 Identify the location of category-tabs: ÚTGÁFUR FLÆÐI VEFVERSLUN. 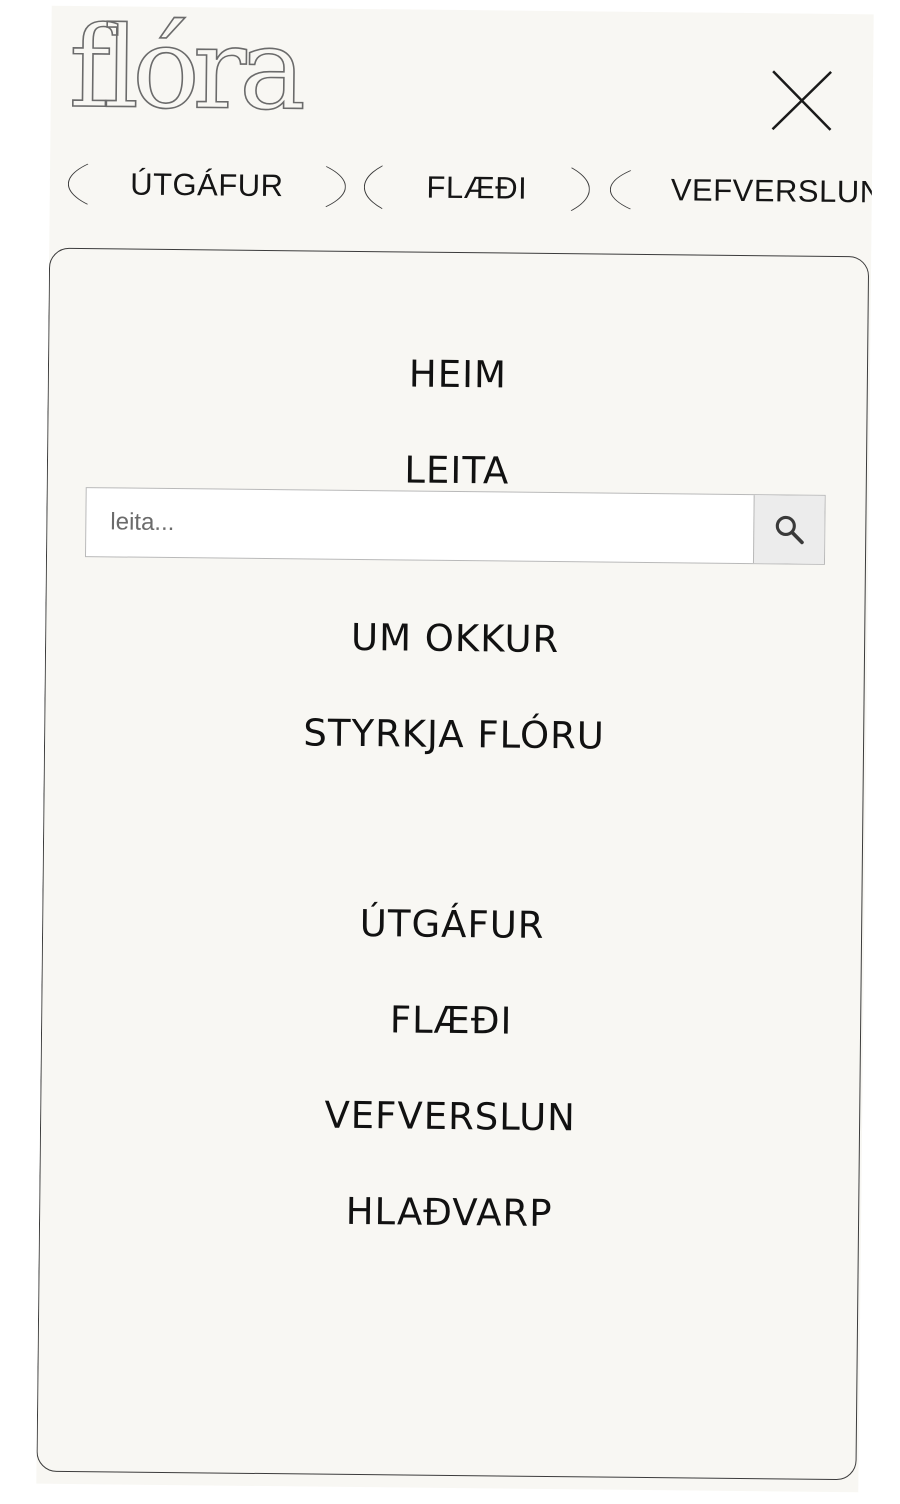
(470, 193).